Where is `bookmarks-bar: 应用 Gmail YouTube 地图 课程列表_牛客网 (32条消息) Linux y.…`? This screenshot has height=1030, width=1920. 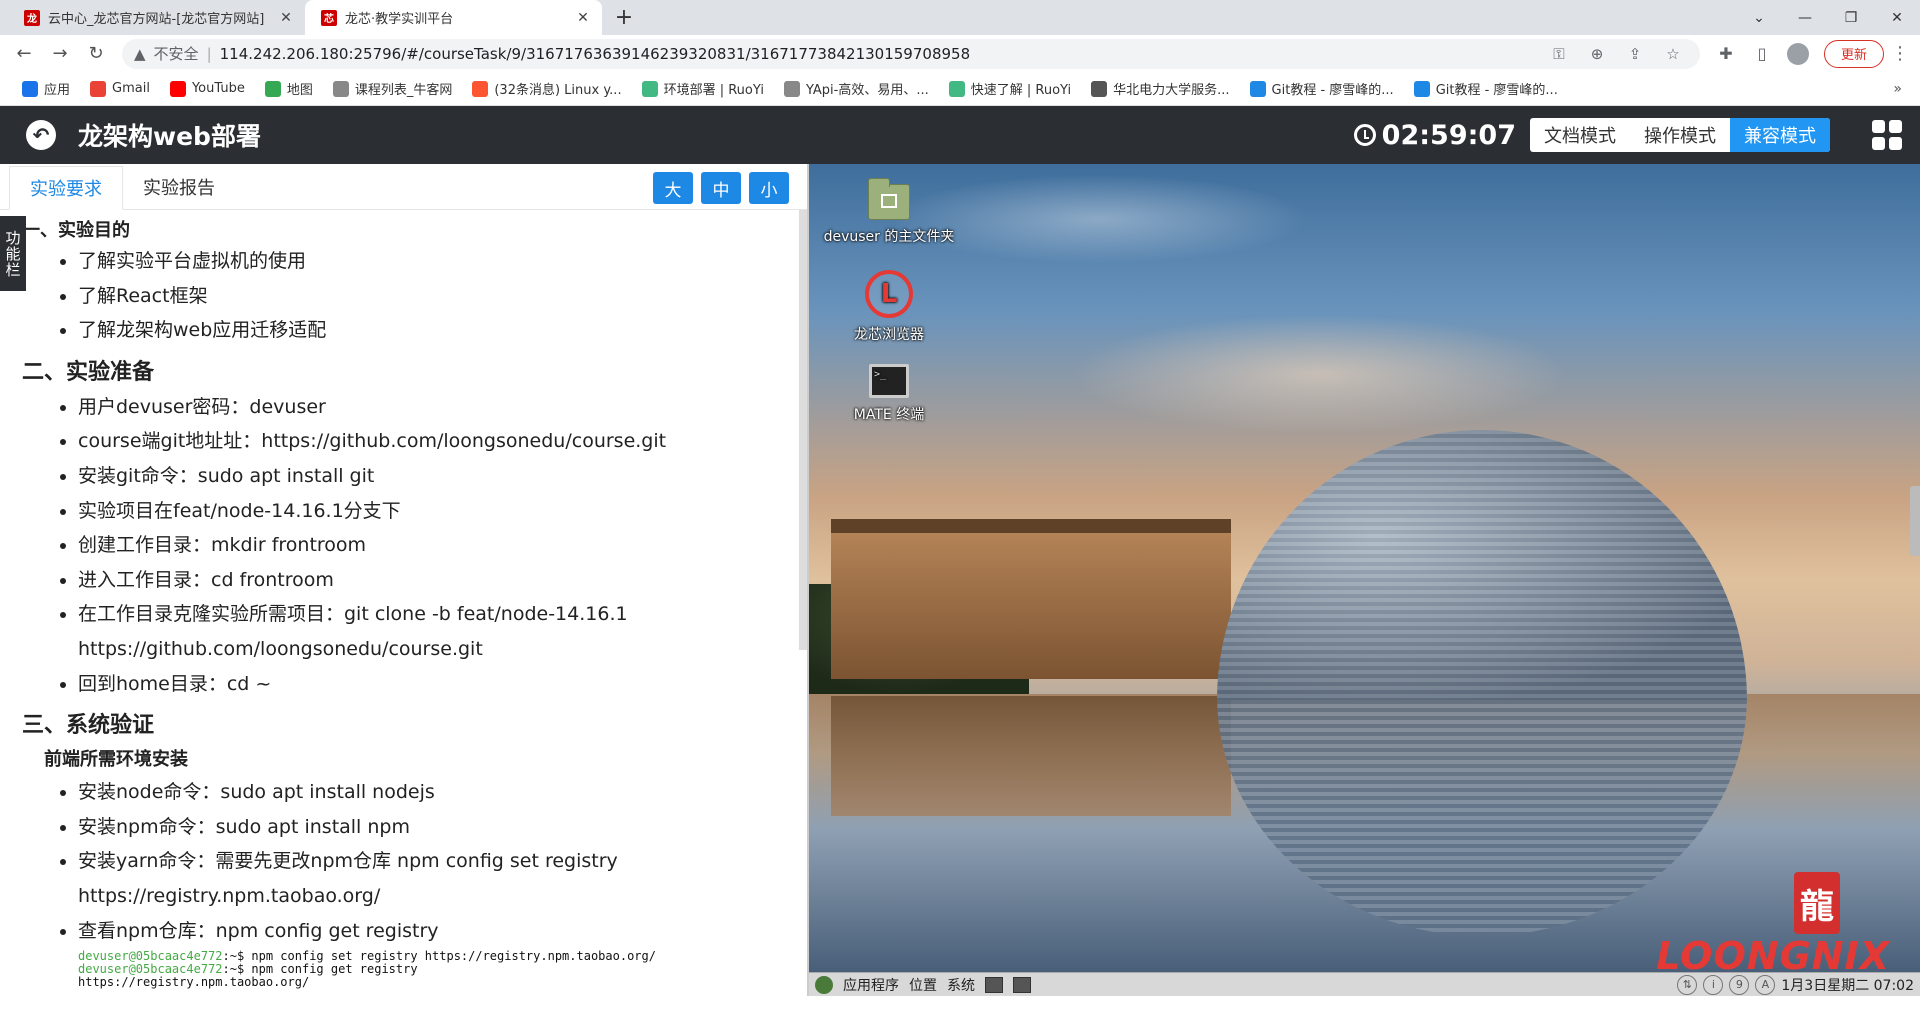 bookmarks-bar: 应用 Gmail YouTube 地图 课程列表_牛客网 (32条消息) Linux y.… is located at coordinates (960, 89).